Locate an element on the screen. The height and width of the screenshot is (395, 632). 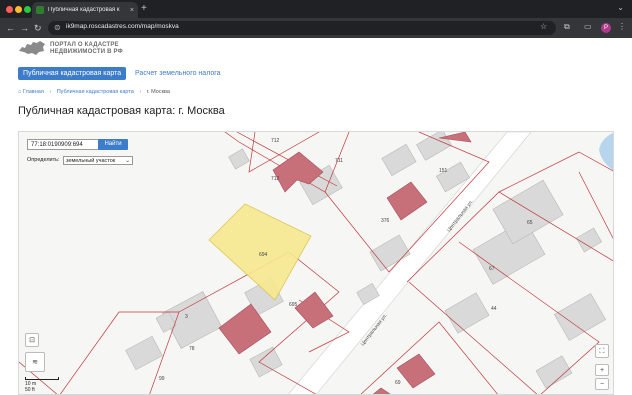
russia-map-logo-icon is located at coordinates (32, 48).